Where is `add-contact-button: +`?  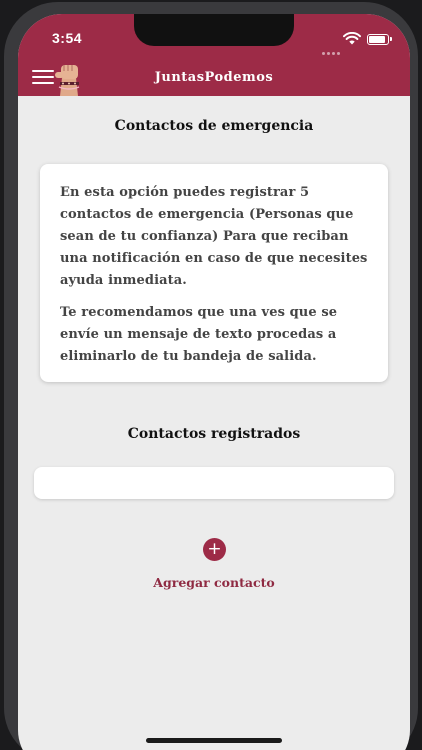 add-contact-button: + is located at coordinates (214, 549).